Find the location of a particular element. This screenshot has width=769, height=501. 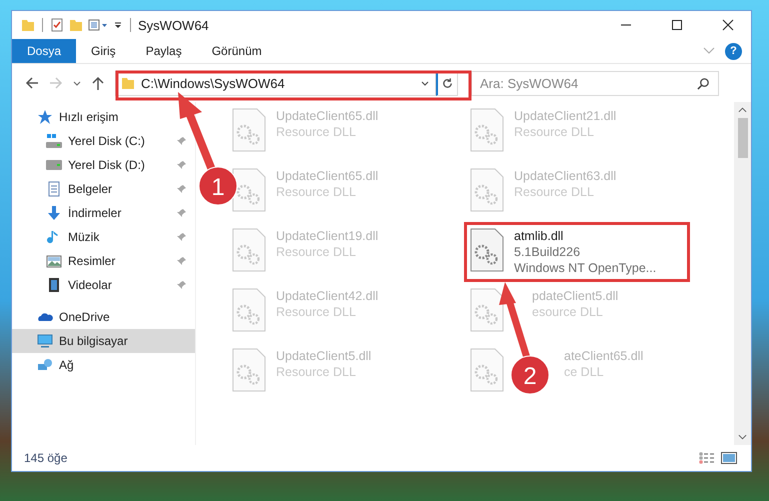

pictures-icon is located at coordinates (54, 261).